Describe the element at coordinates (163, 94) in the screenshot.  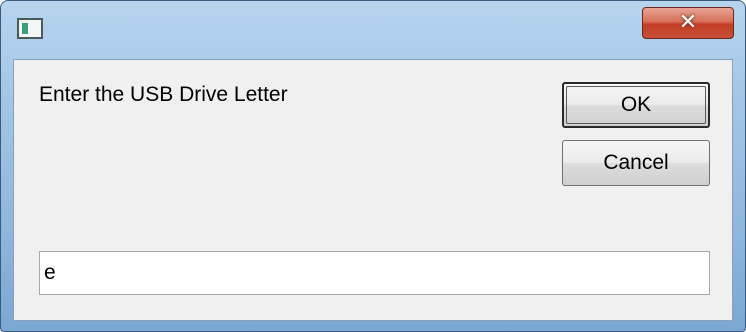
I see `prompt-label: Enter the USB Drive Letter` at that location.